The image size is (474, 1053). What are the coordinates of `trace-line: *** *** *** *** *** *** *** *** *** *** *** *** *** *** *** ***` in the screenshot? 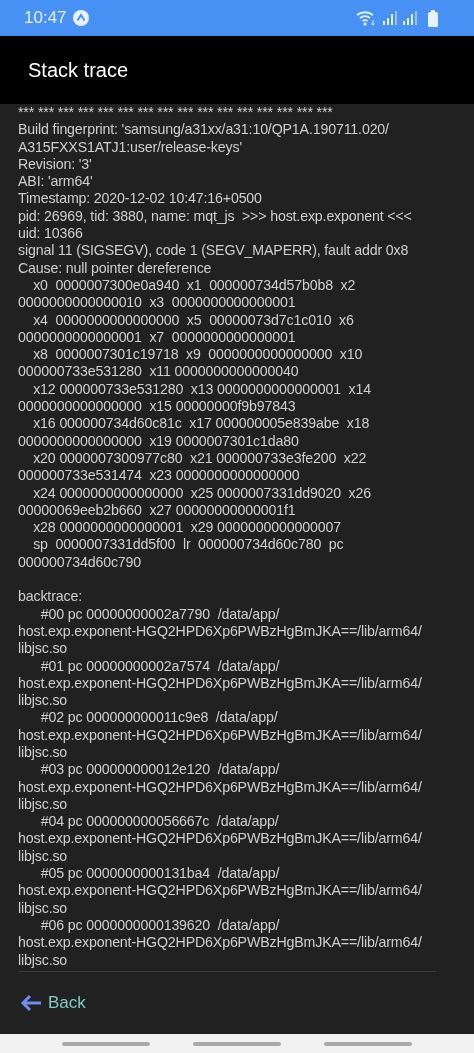 It's located at (175, 113).